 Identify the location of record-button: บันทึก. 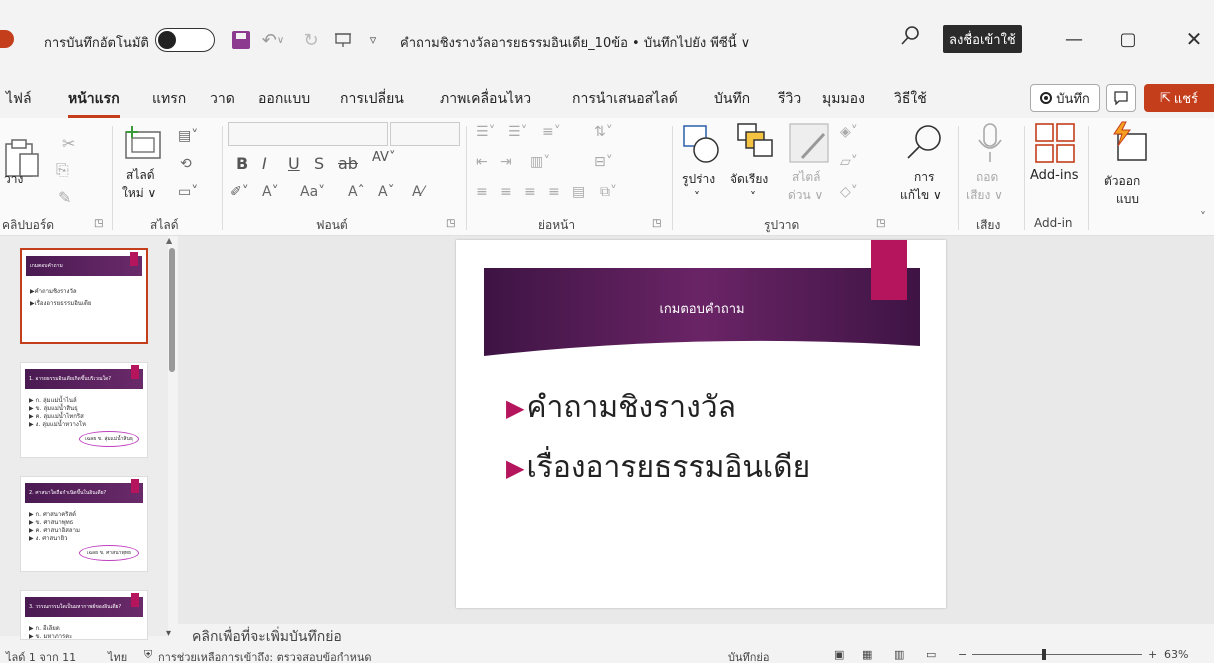
(1065, 98).